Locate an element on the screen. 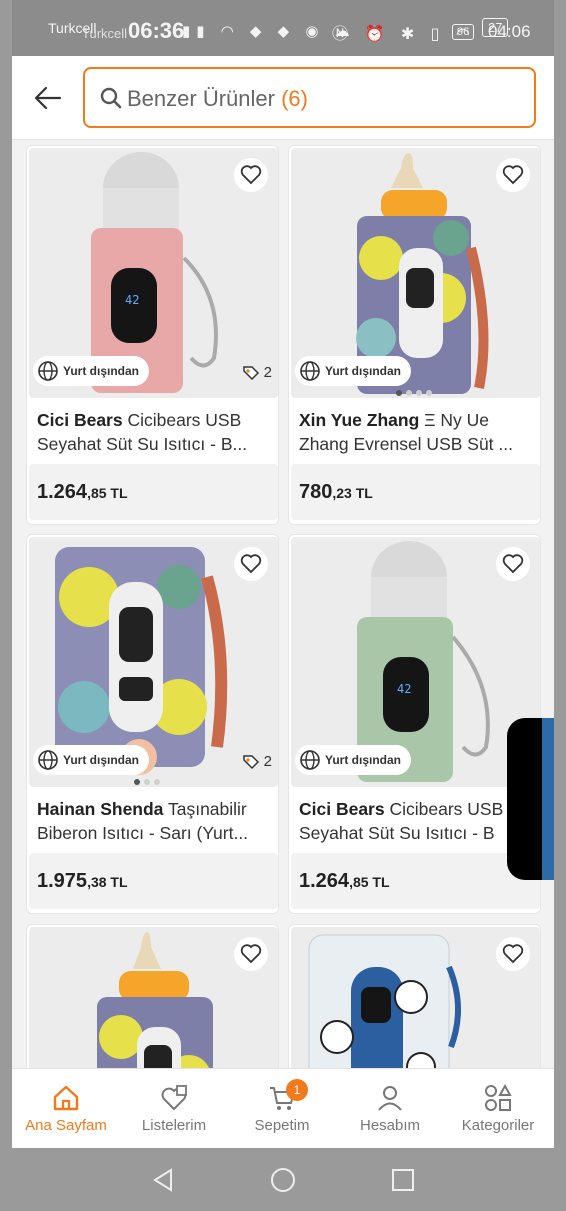  carrier-label-secondary: Turkcell is located at coordinates (105, 33).